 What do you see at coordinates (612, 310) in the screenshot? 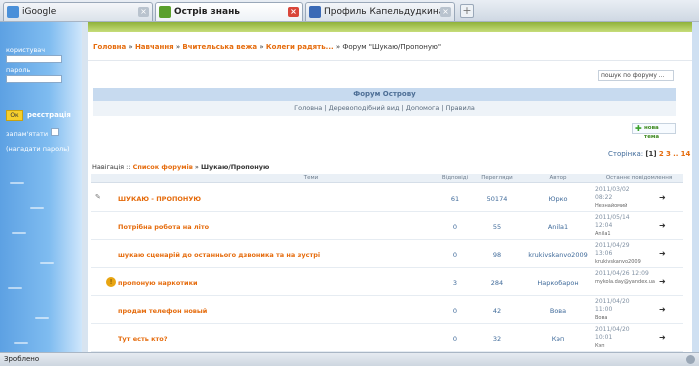
I see `last-post: 2011/04/20 11:00 Вова` at bounding box center [612, 310].